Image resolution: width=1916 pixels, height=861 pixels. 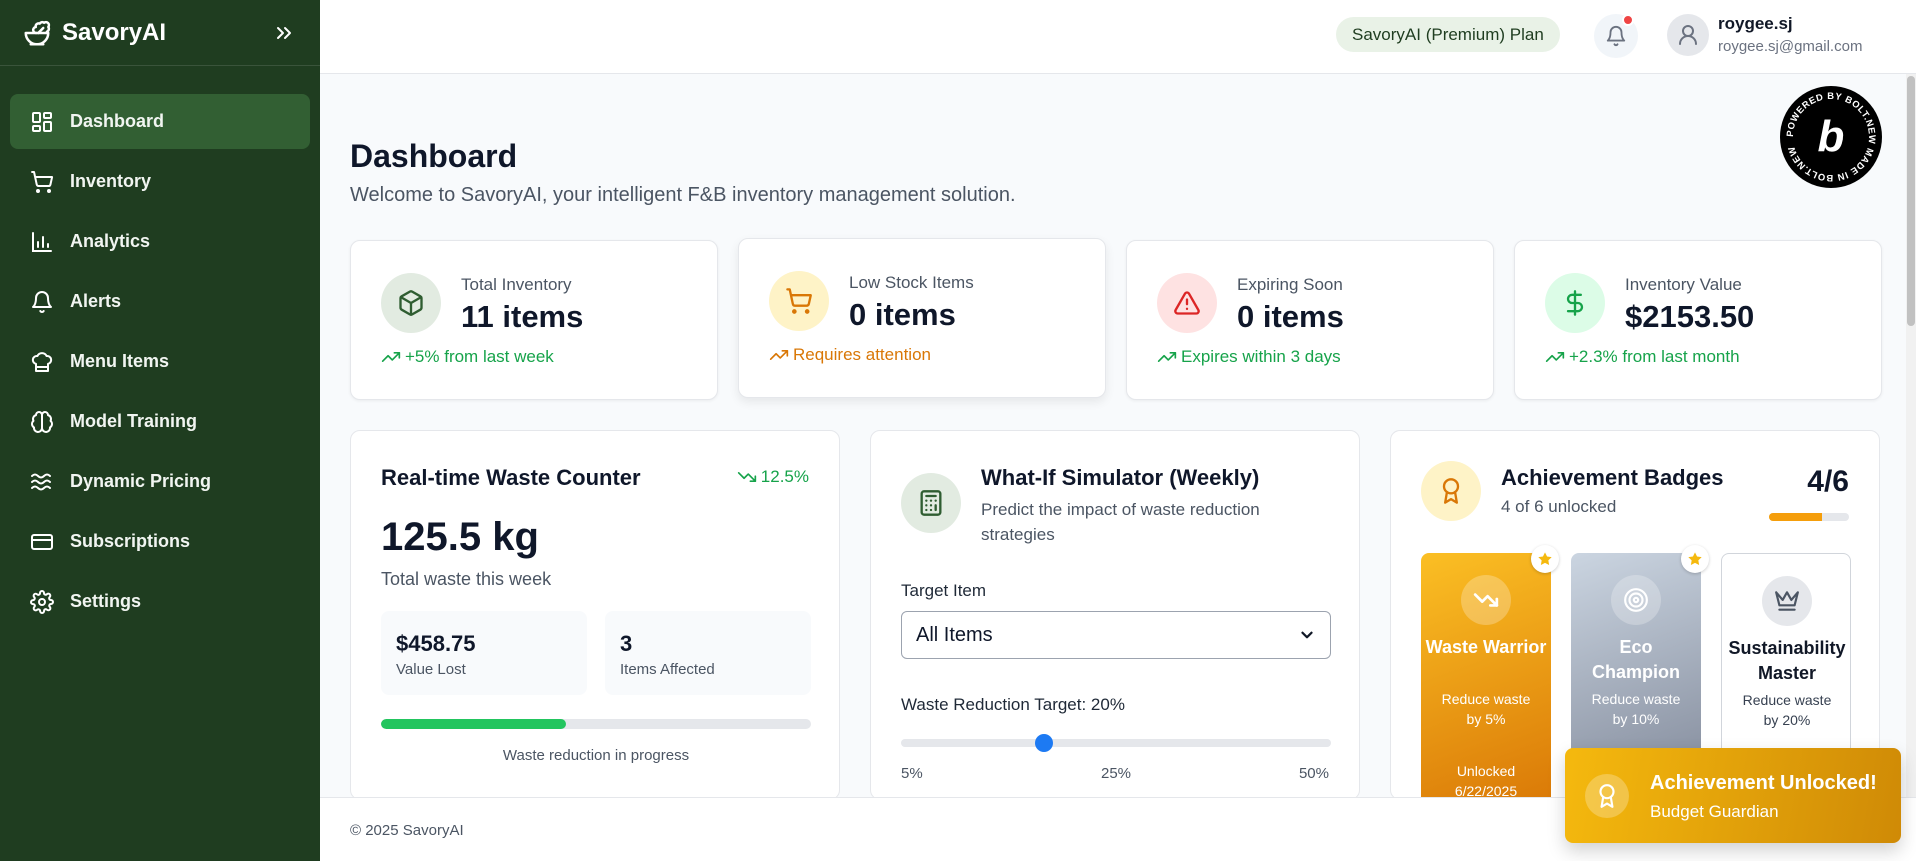 I want to click on sidebar-item-menu-items: Menu Items, so click(x=160, y=361).